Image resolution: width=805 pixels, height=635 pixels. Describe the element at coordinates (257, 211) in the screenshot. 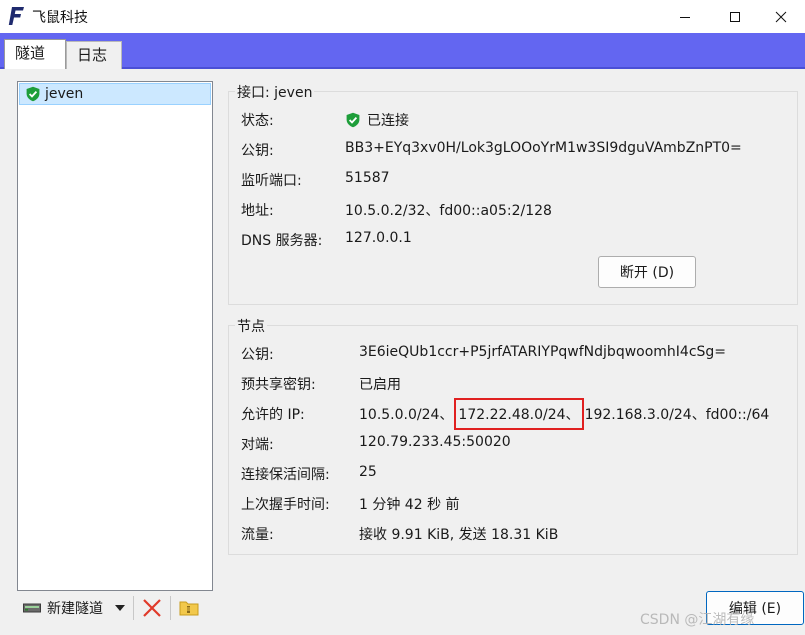

I see `address-label: 地址:` at that location.